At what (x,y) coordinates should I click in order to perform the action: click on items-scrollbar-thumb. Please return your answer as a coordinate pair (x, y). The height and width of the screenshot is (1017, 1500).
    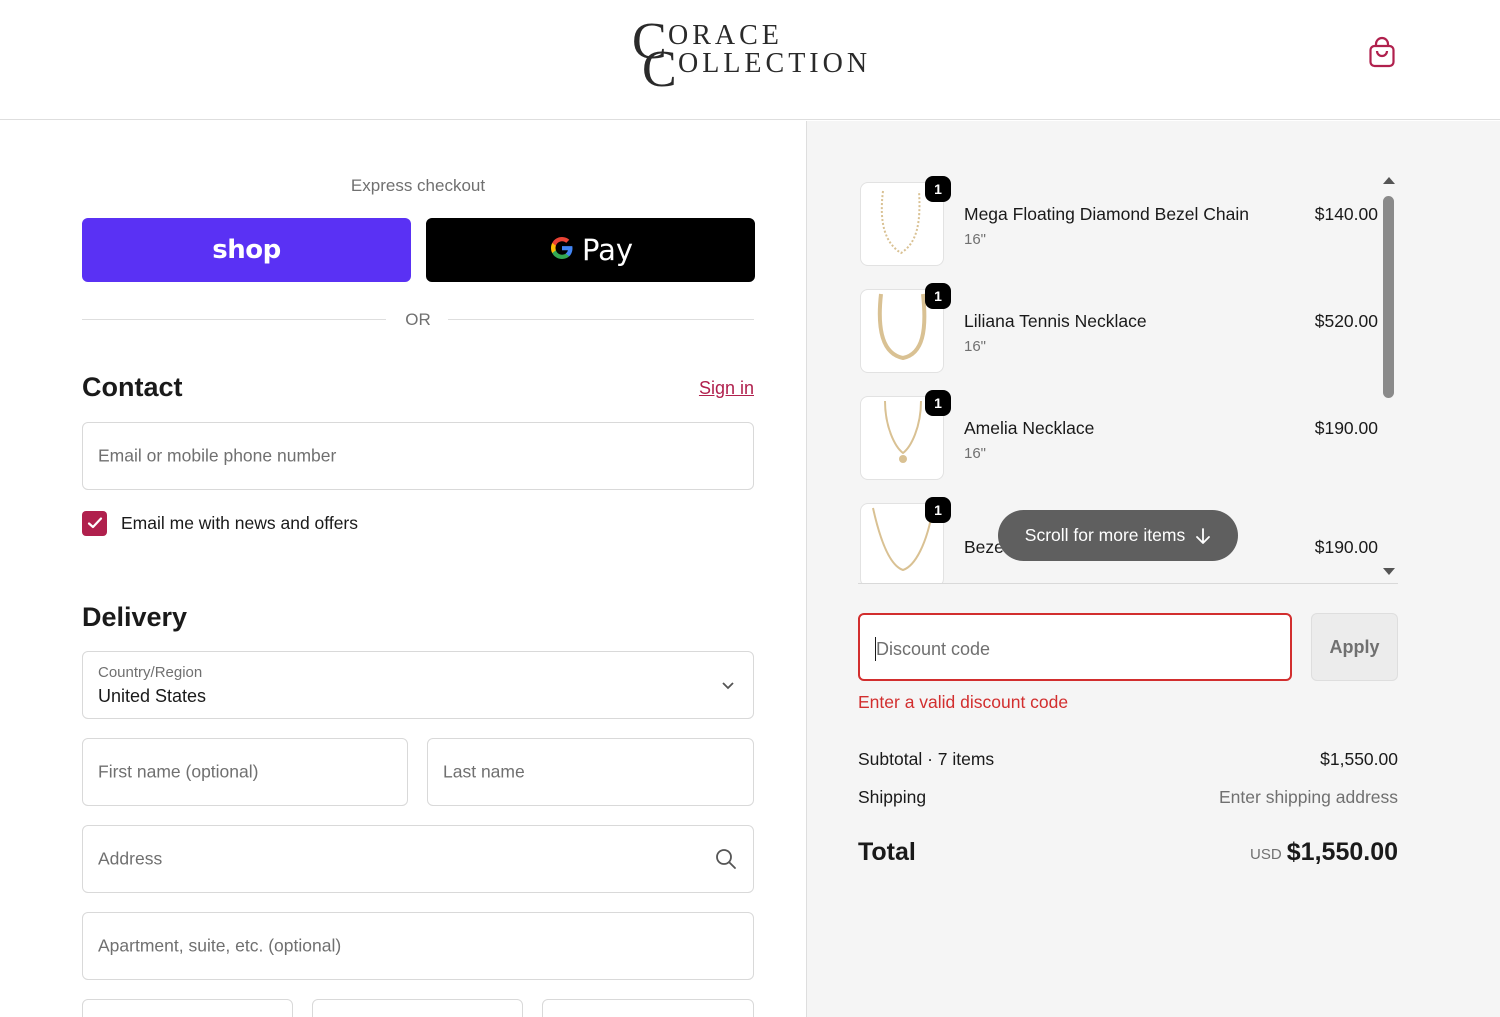
    Looking at the image, I should click on (1388, 297).